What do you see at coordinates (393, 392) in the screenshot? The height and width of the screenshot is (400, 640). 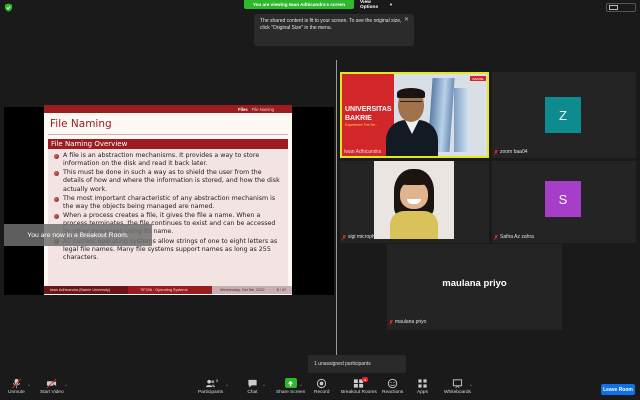 I see `reactions-label: Reactions` at bounding box center [393, 392].